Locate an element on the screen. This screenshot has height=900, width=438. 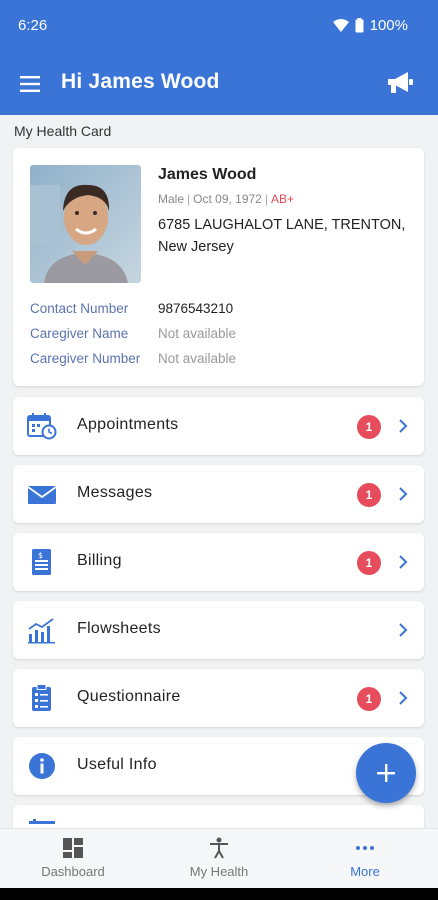
info-value: 9876543210 is located at coordinates (196, 308).